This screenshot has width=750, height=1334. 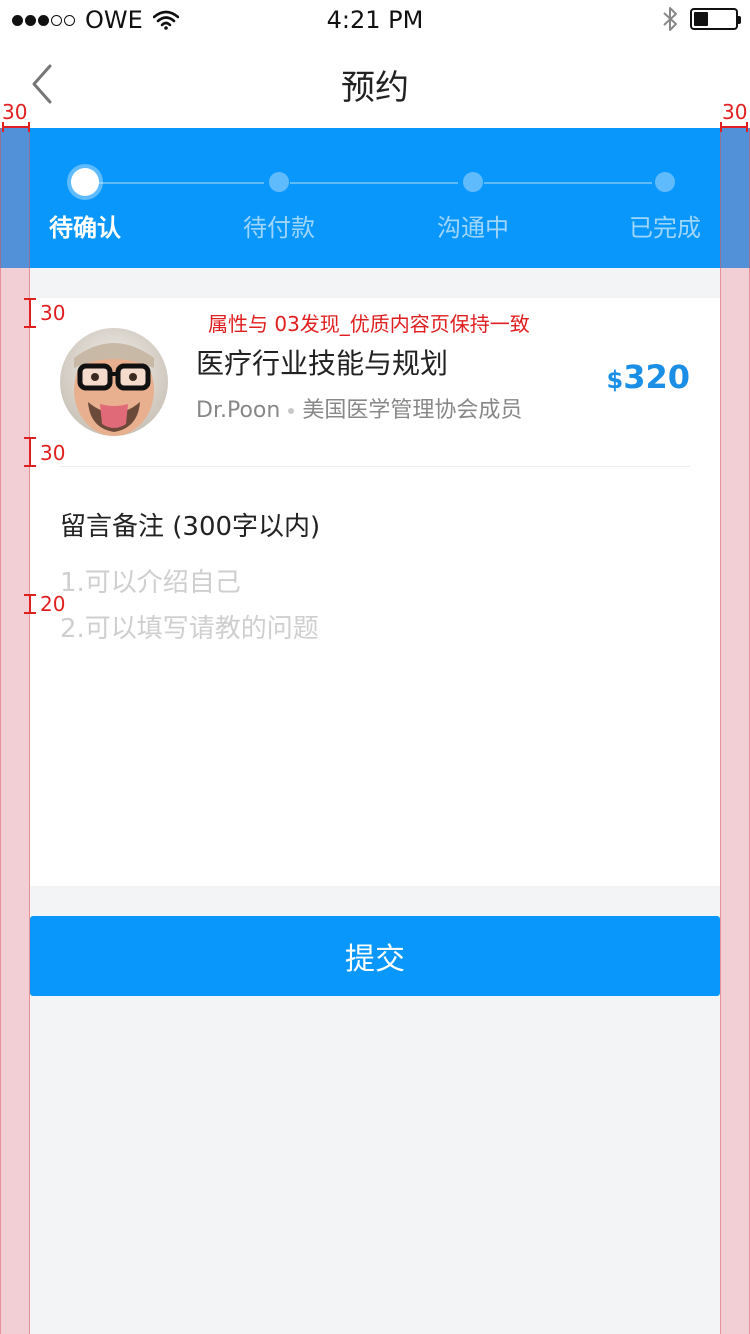 What do you see at coordinates (291, 411) in the screenshot?
I see `separator-dot` at bounding box center [291, 411].